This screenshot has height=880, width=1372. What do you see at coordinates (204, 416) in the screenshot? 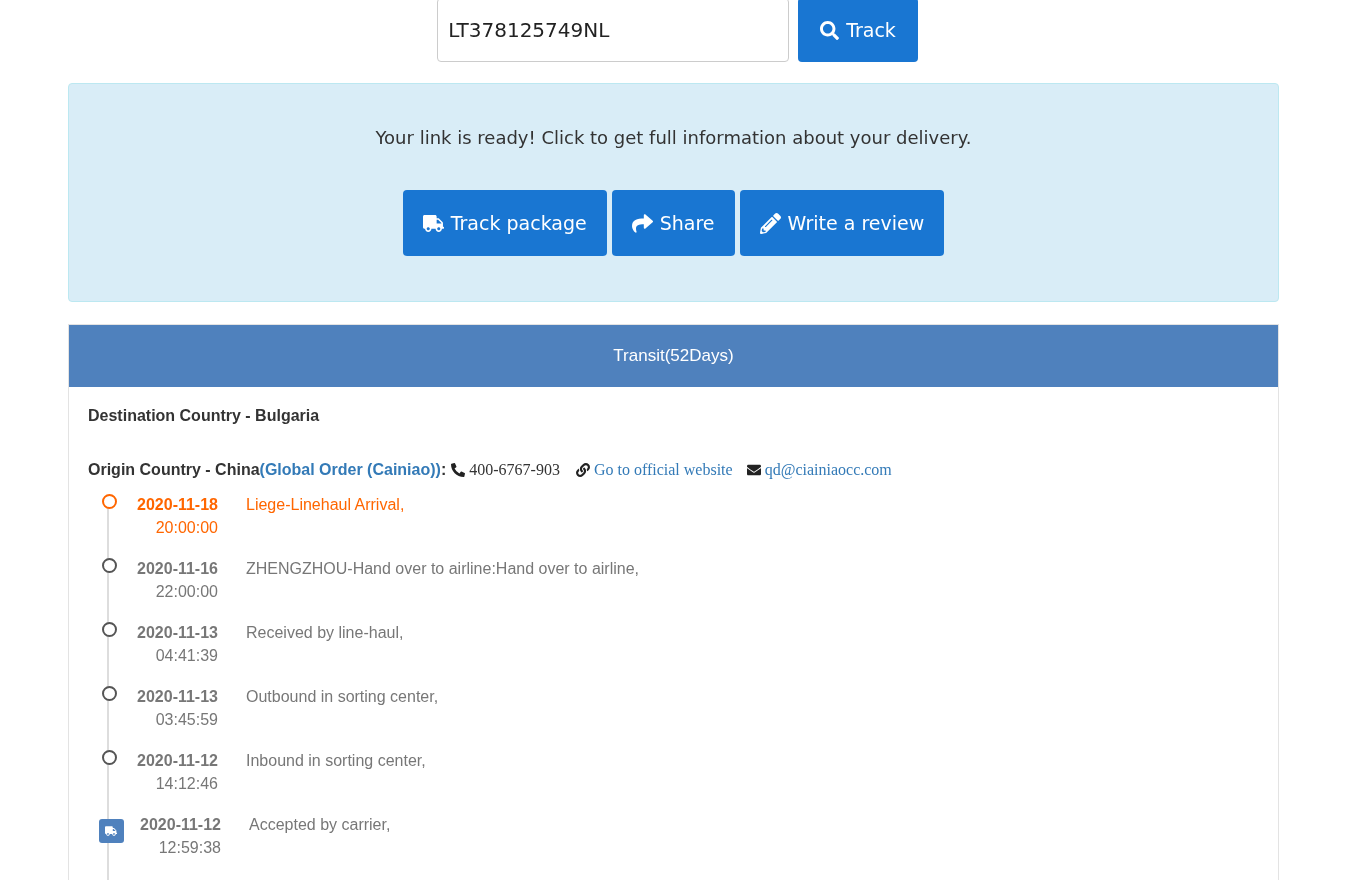
I see `destination-country: Destination Country - Bulgaria` at bounding box center [204, 416].